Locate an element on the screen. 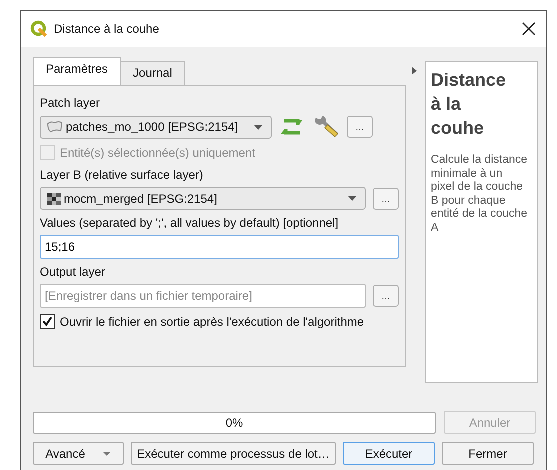 This screenshot has height=470, width=557. checkbox-label: Entité(s) sélectionnée(s) uniquement is located at coordinates (158, 153).